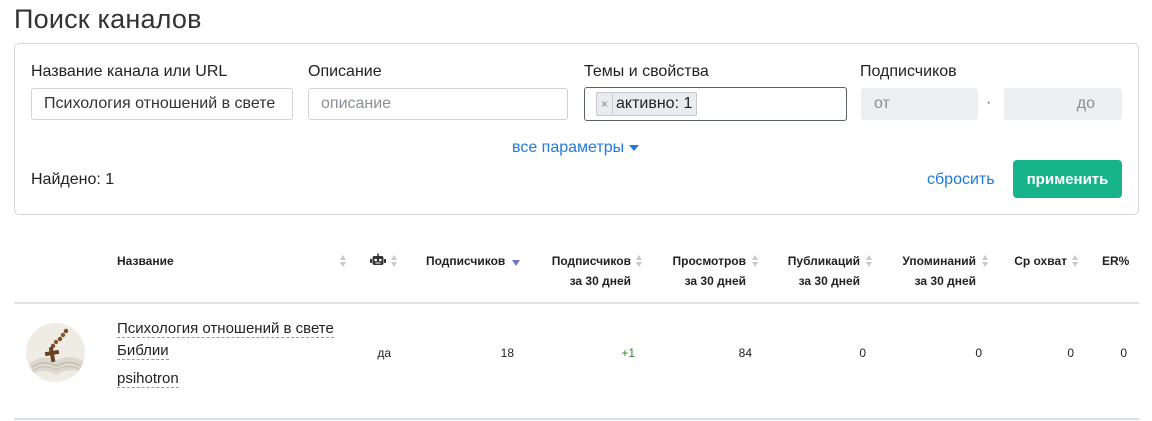 Image resolution: width=1152 pixels, height=421 pixels. What do you see at coordinates (908, 71) in the screenshot?
I see `subscribers-label: Подписчиков` at bounding box center [908, 71].